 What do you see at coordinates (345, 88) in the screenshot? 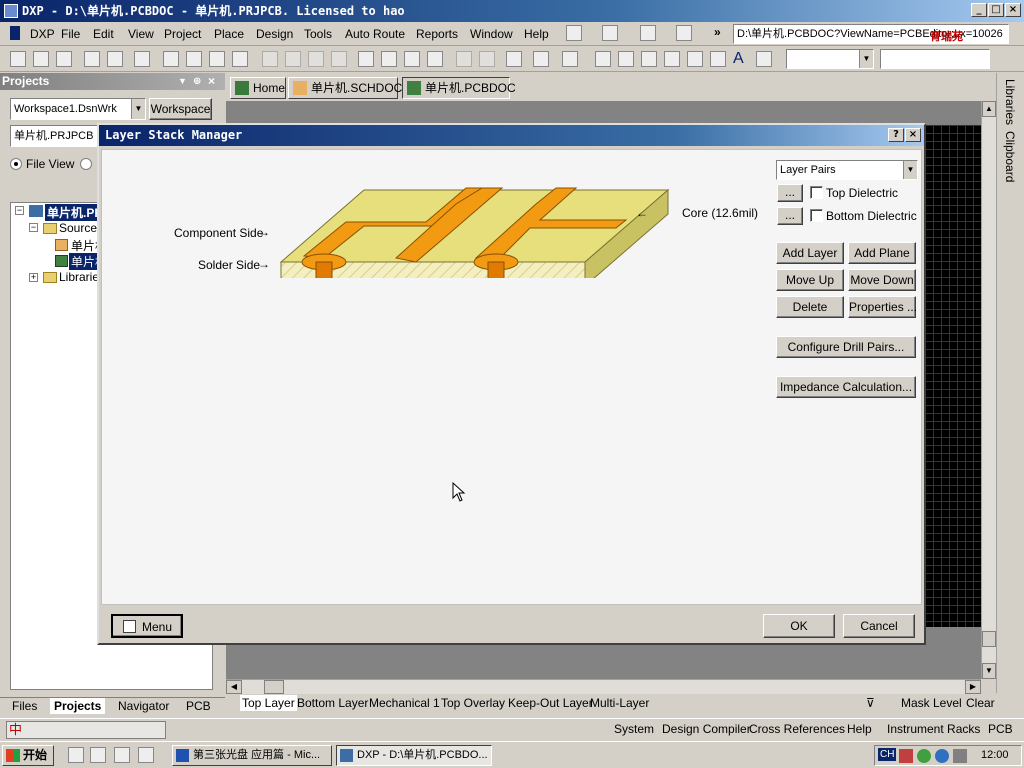
I see `tab-schdoc: 单片机.SCHDOC` at bounding box center [345, 88].